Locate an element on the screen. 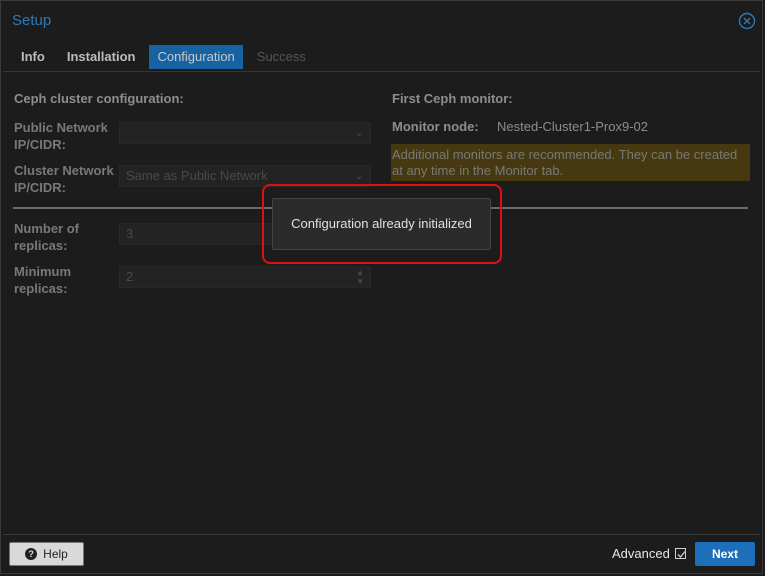  help-button-label: Help is located at coordinates (55, 554).